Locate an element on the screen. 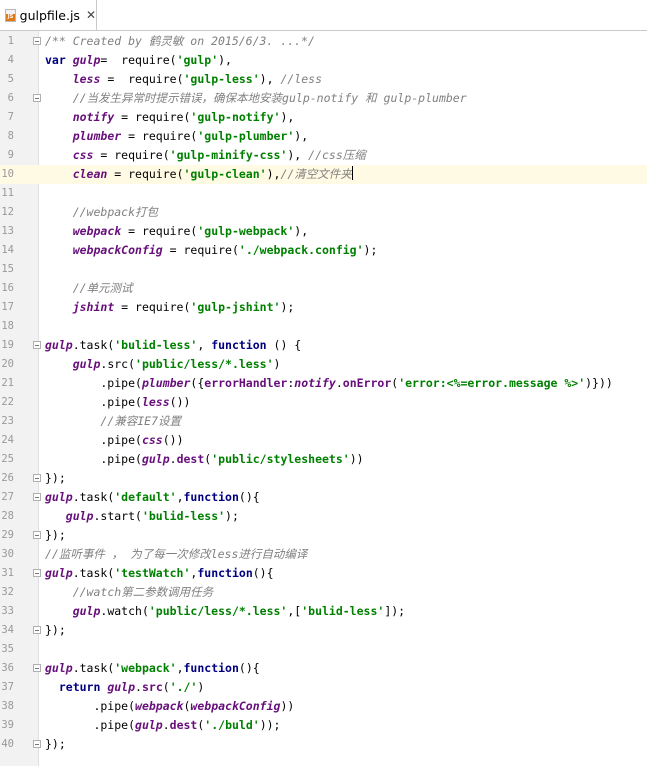 Image resolution: width=647 pixels, height=766 pixels. code-line: 27 gulp.task('default',function(){ is located at coordinates (323, 497).